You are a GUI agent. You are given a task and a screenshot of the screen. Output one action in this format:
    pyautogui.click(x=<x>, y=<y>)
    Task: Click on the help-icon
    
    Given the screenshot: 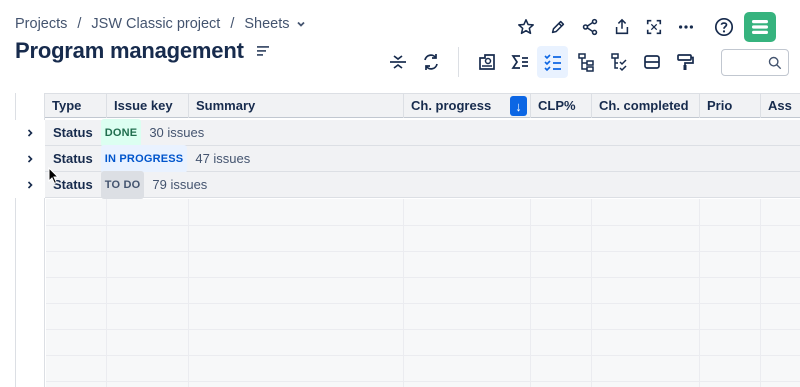 What is the action you would take?
    pyautogui.click(x=724, y=27)
    